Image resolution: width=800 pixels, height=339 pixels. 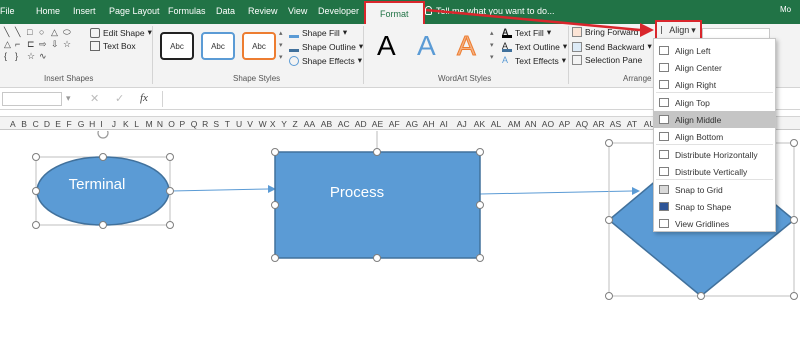 What do you see at coordinates (394, 12) in the screenshot?
I see `tab-format: Format` at bounding box center [394, 12].